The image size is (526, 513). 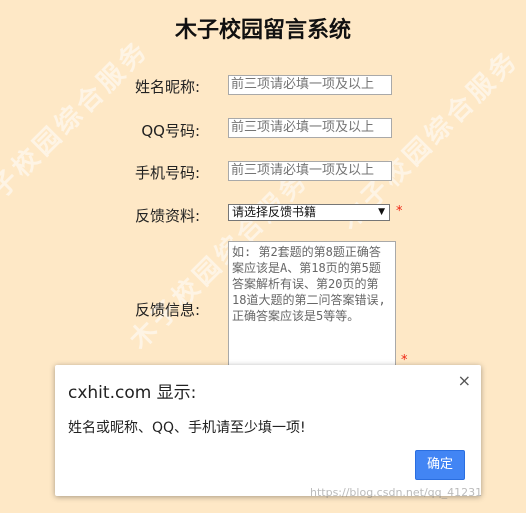 I want to click on nickname-label: 姓名昵称:, so click(x=167, y=87).